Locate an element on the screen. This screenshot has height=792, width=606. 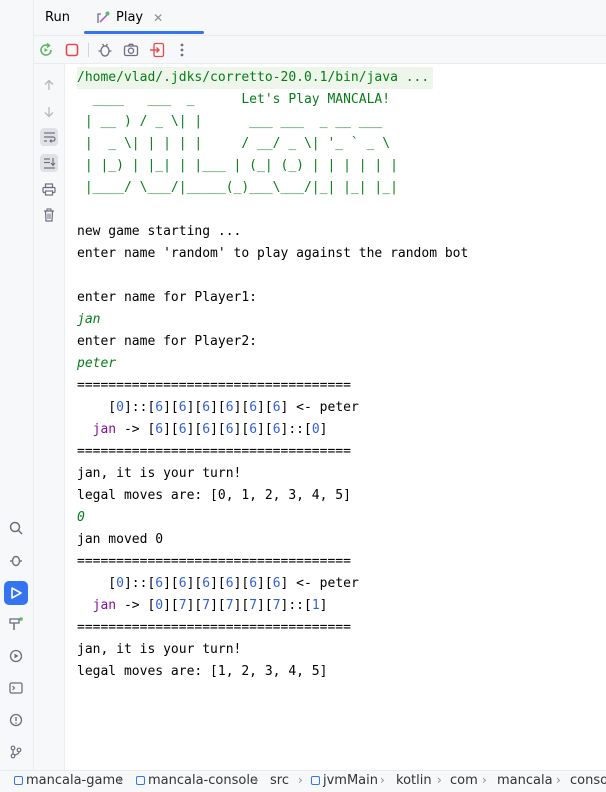
clear-all-trash-icon is located at coordinates (49, 215).